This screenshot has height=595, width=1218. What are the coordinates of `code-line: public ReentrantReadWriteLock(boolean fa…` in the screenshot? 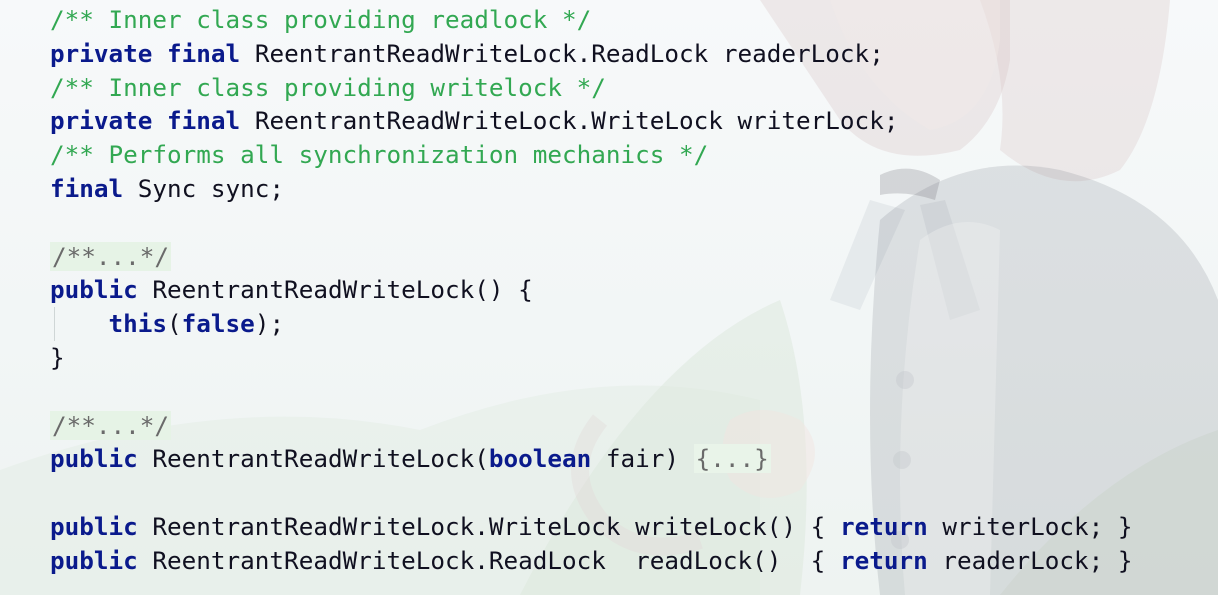 It's located at (630, 459).